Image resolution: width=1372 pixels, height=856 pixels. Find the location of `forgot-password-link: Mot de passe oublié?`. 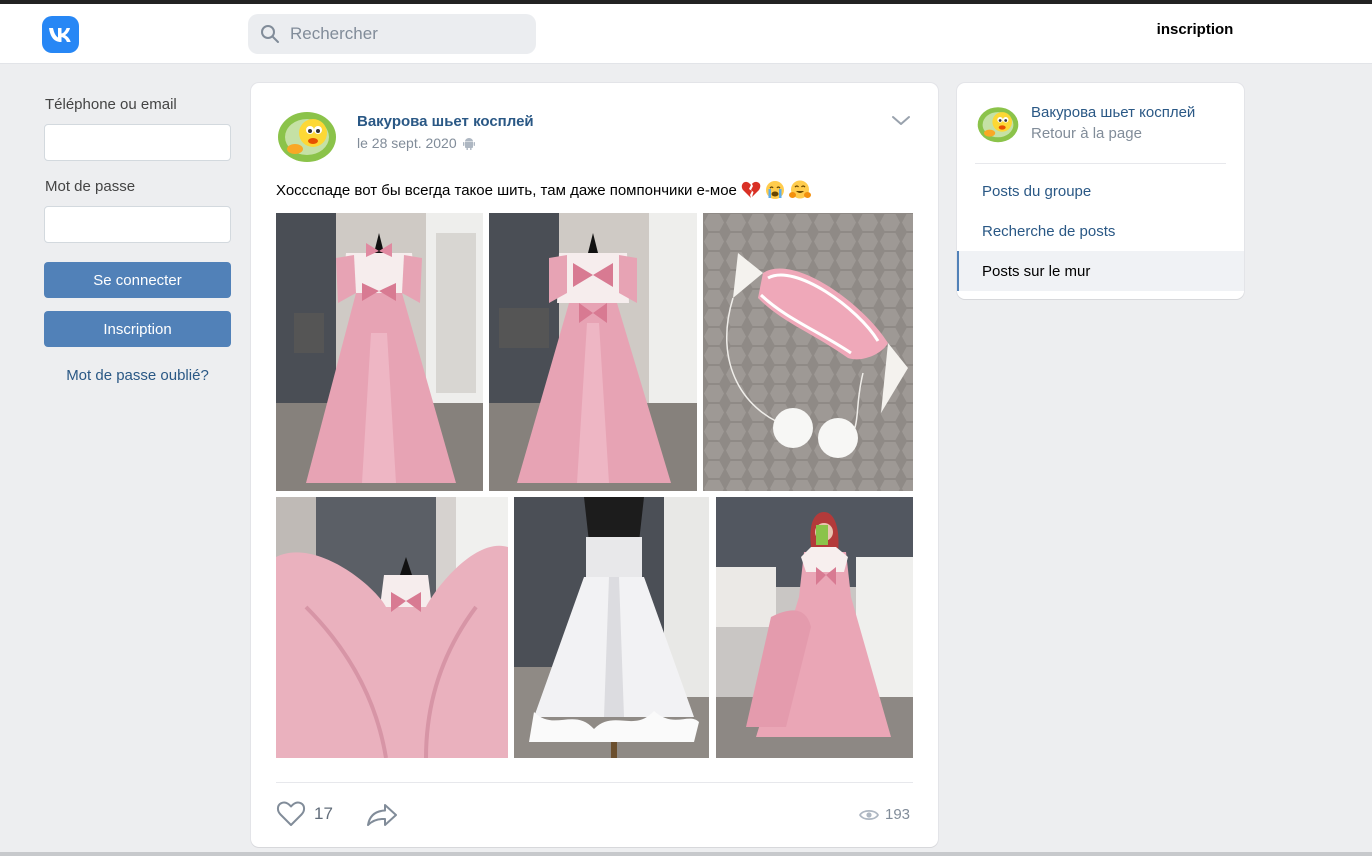

forgot-password-link: Mot de passe oublié? is located at coordinates (137, 375).